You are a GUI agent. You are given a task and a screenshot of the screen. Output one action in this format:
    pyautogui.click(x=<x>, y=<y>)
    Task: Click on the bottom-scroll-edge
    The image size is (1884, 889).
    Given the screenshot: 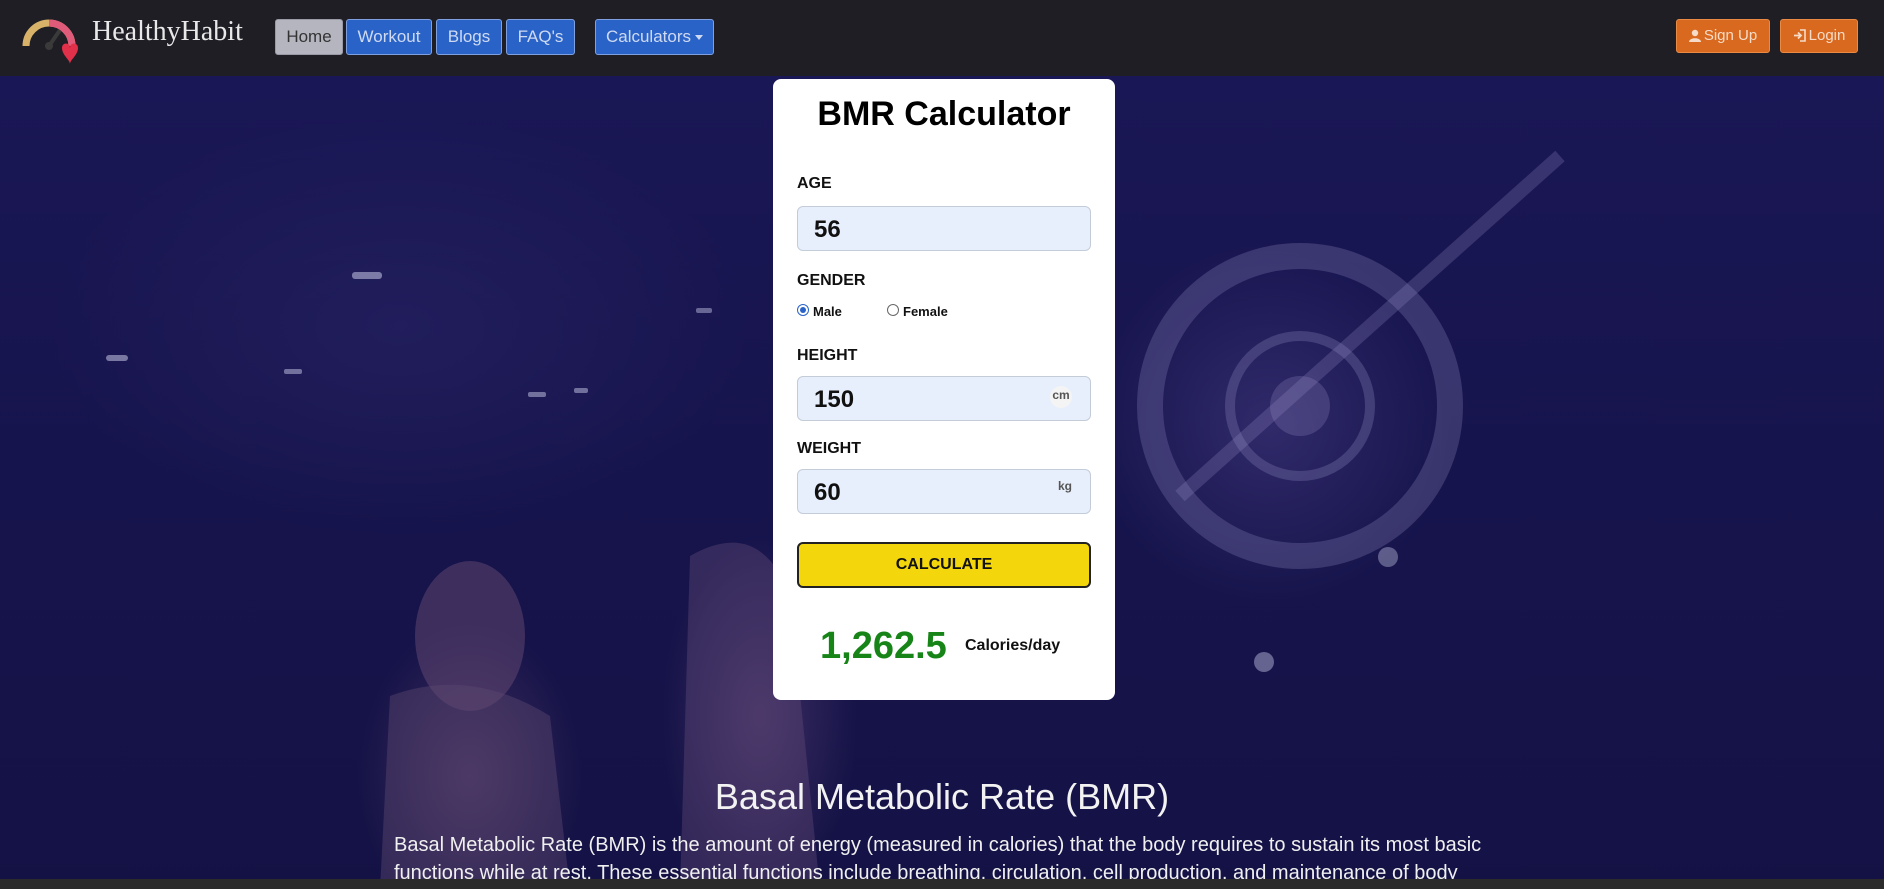 What is the action you would take?
    pyautogui.click(x=942, y=884)
    